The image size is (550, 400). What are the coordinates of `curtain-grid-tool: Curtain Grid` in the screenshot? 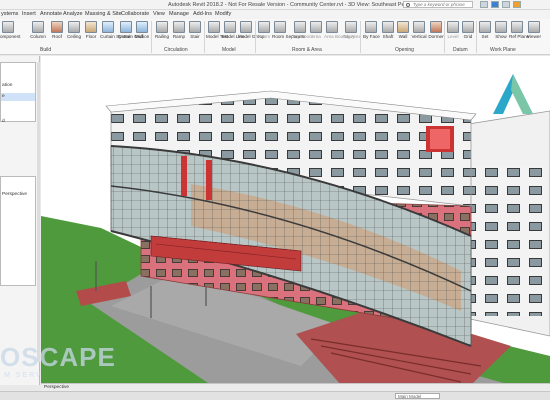 It's located at (130, 30).